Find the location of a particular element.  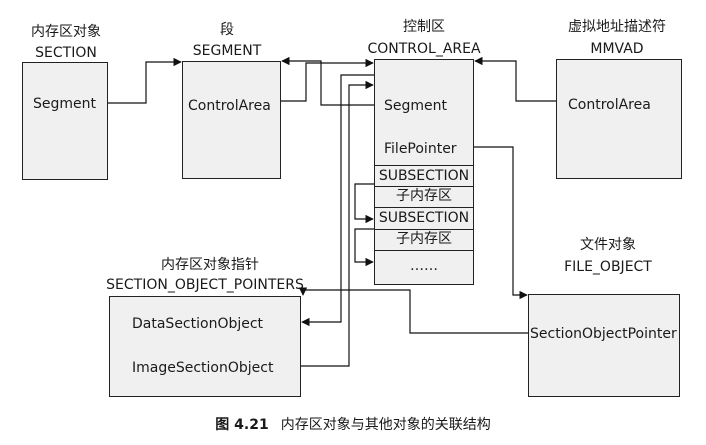

figure-caption: 图 4.21 内存区对象与其他对象的关联结构 is located at coordinates (353, 424).